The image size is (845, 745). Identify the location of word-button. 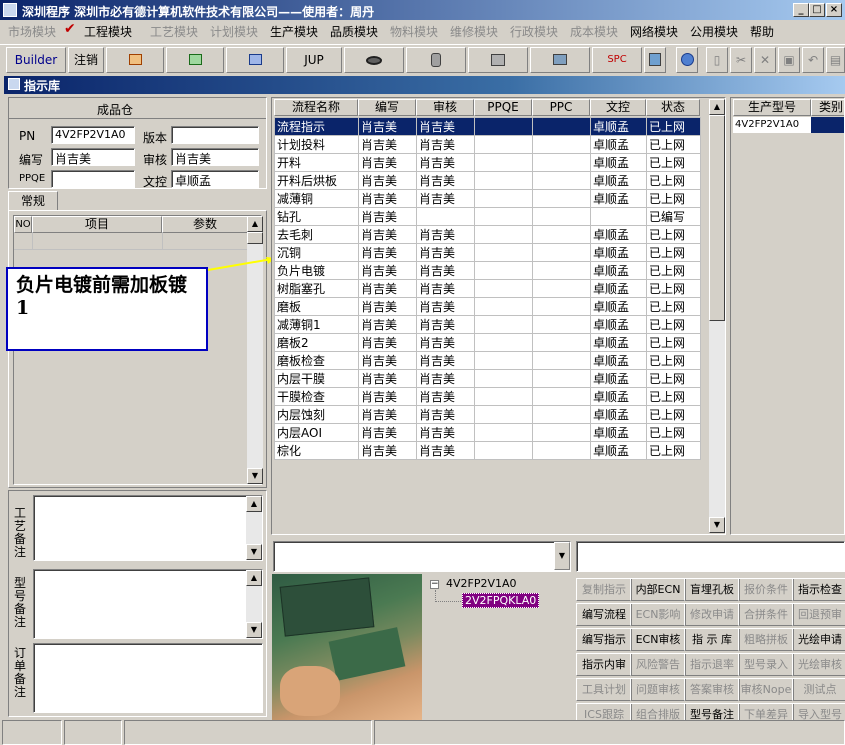
(255, 60).